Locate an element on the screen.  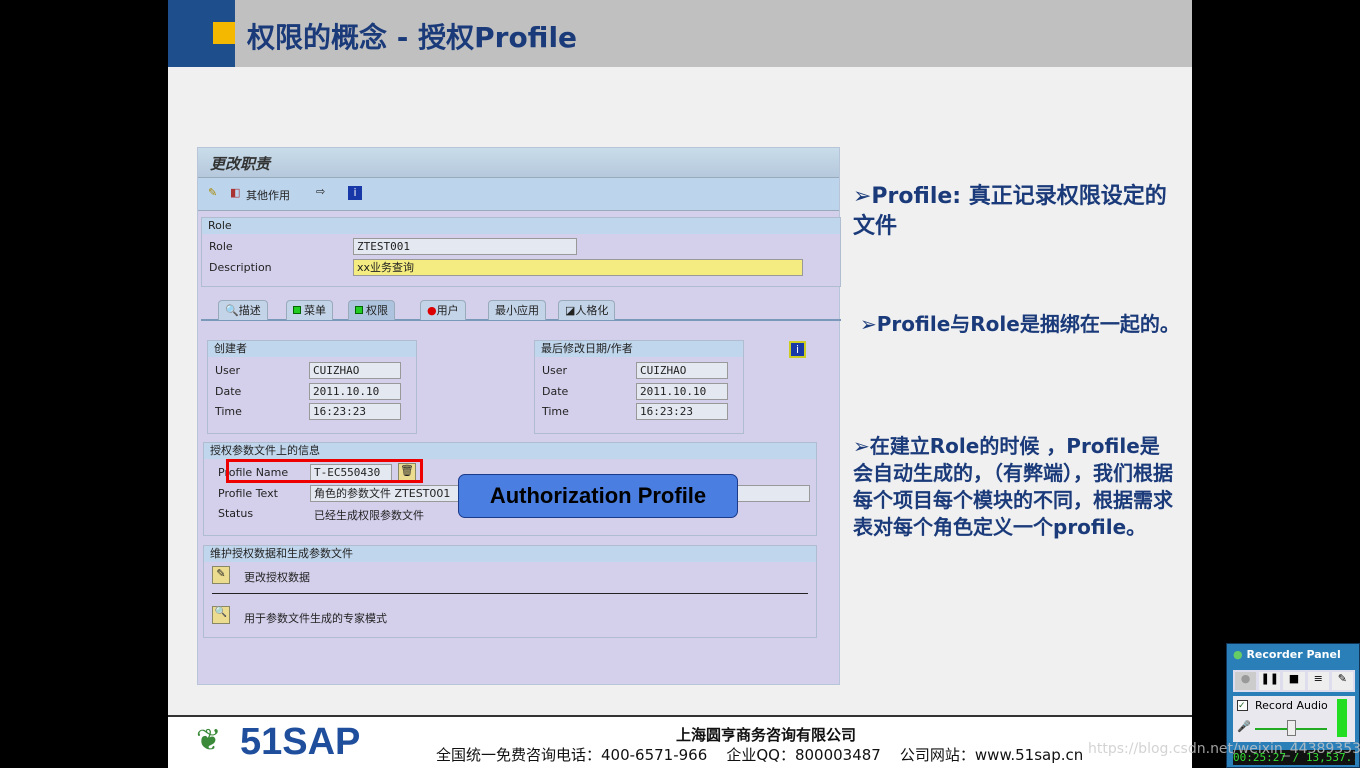
group-header: 维护授权数据和生成参数文件 is located at coordinates (510, 554).